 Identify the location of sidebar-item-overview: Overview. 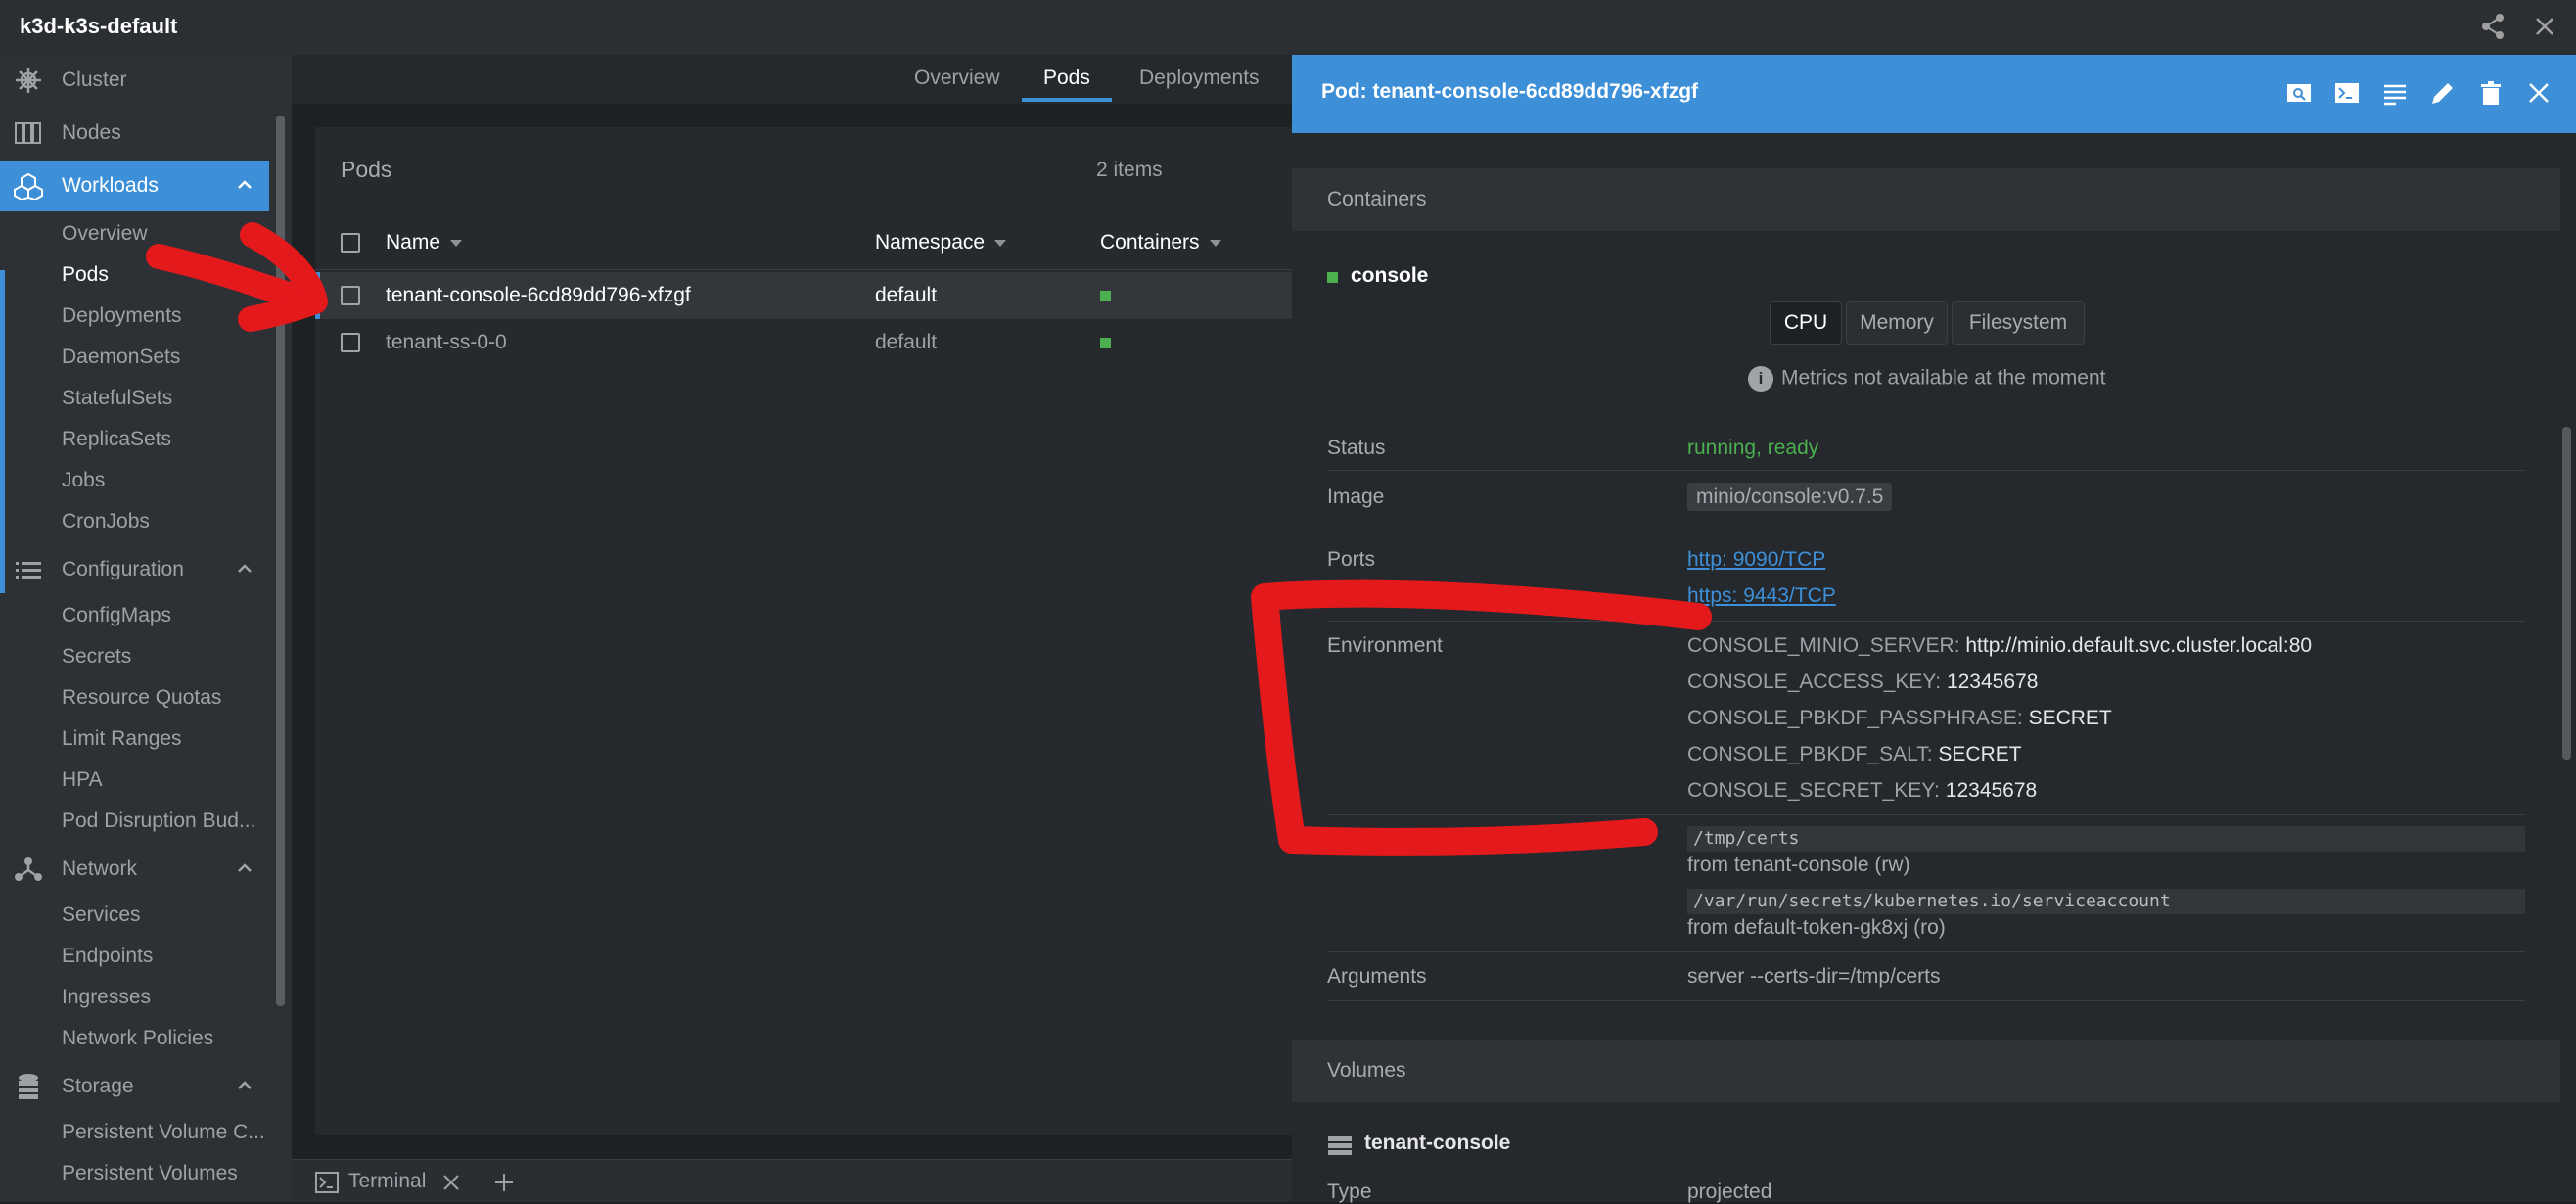
(105, 234).